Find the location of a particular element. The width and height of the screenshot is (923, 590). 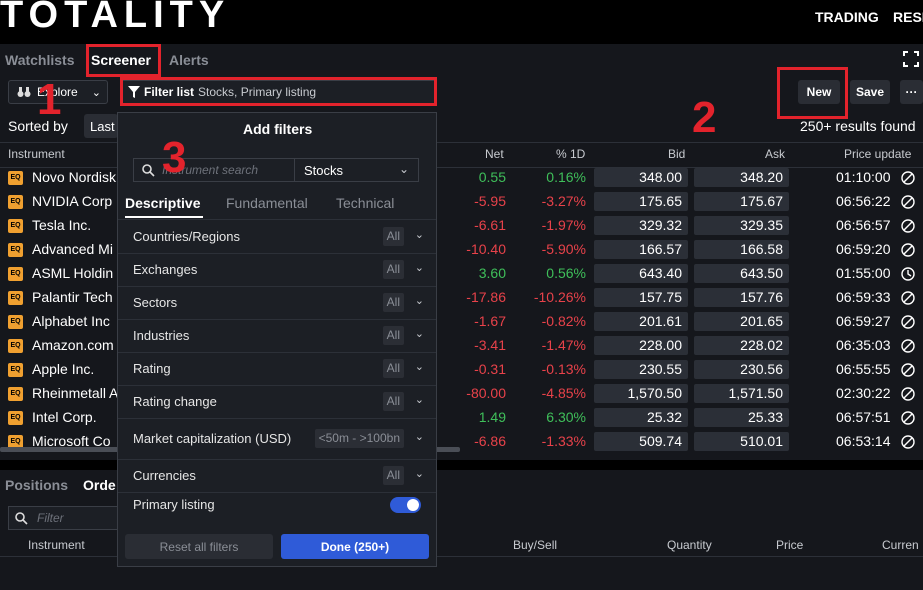

done-button: Done (250+) is located at coordinates (355, 546).